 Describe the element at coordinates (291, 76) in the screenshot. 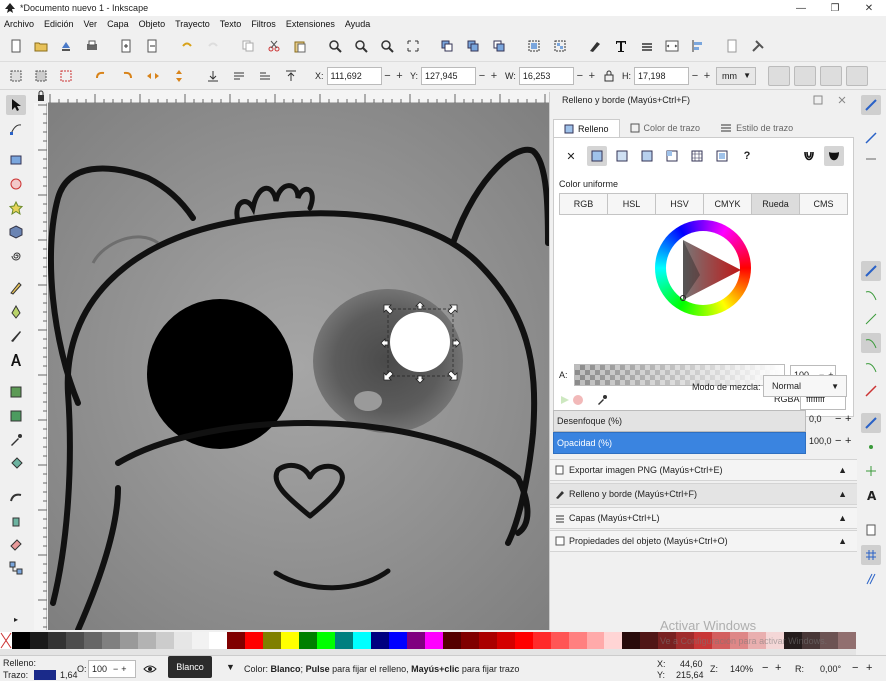

I see `raise-to-top-icon` at that location.